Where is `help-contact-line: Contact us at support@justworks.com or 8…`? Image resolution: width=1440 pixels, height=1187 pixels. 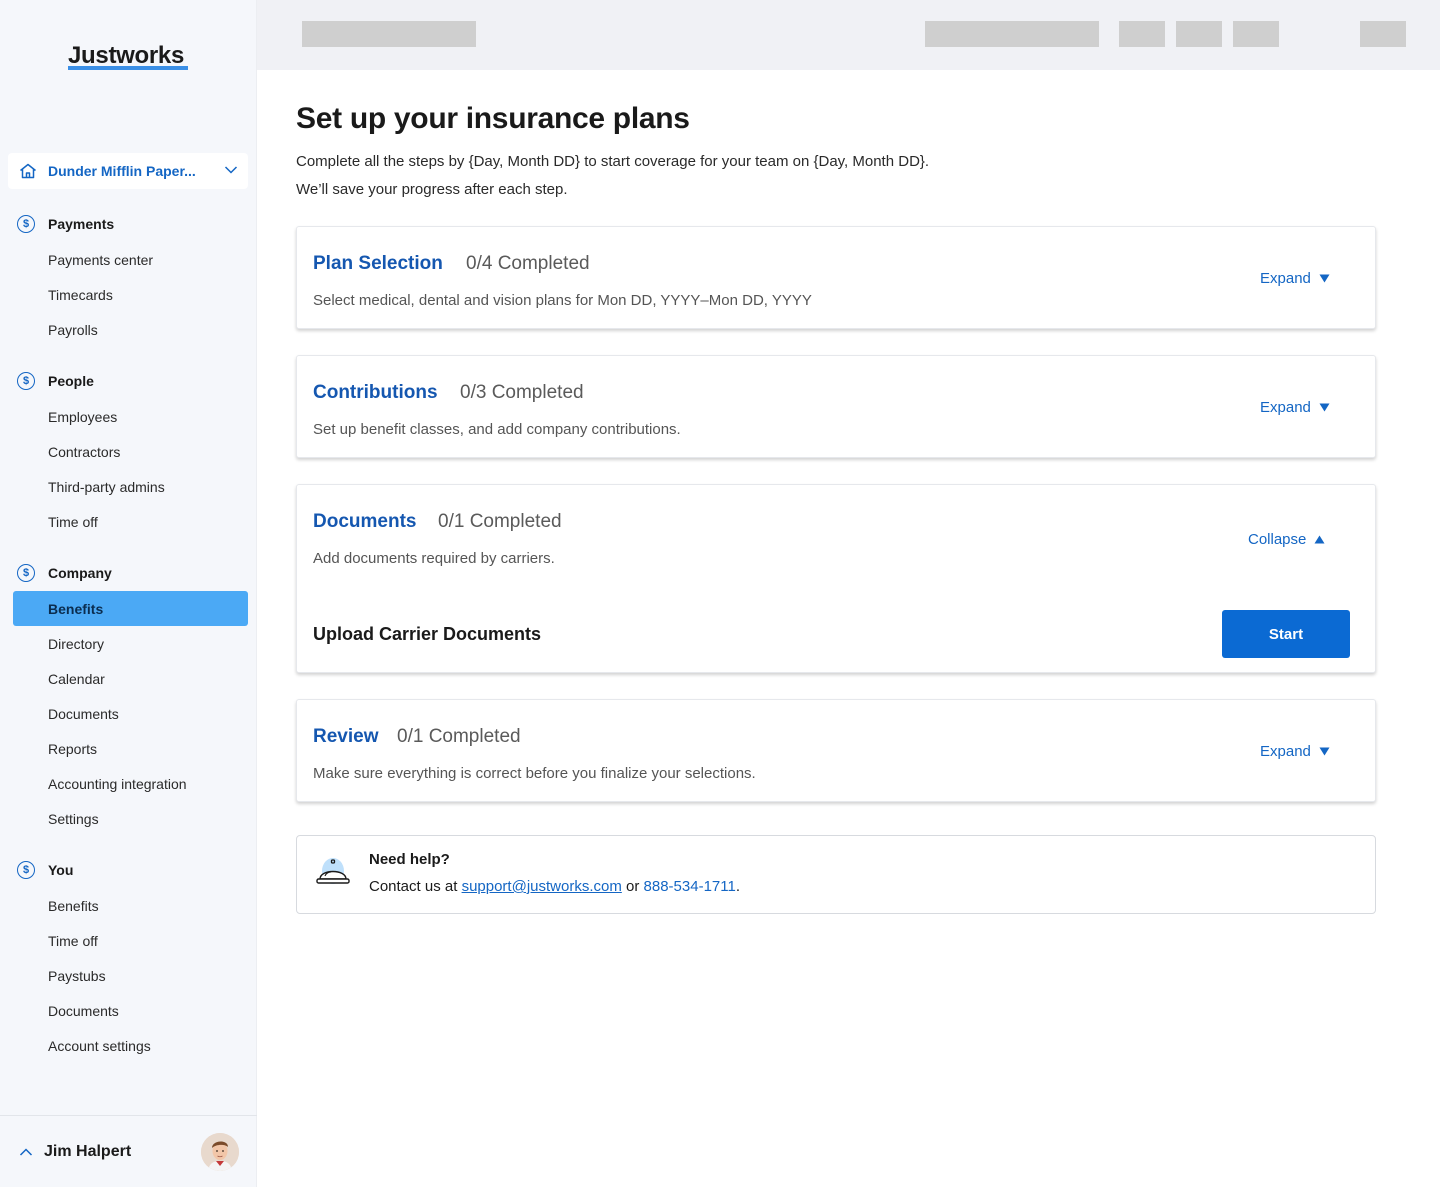 help-contact-line: Contact us at support@justworks.com or 8… is located at coordinates (554, 886).